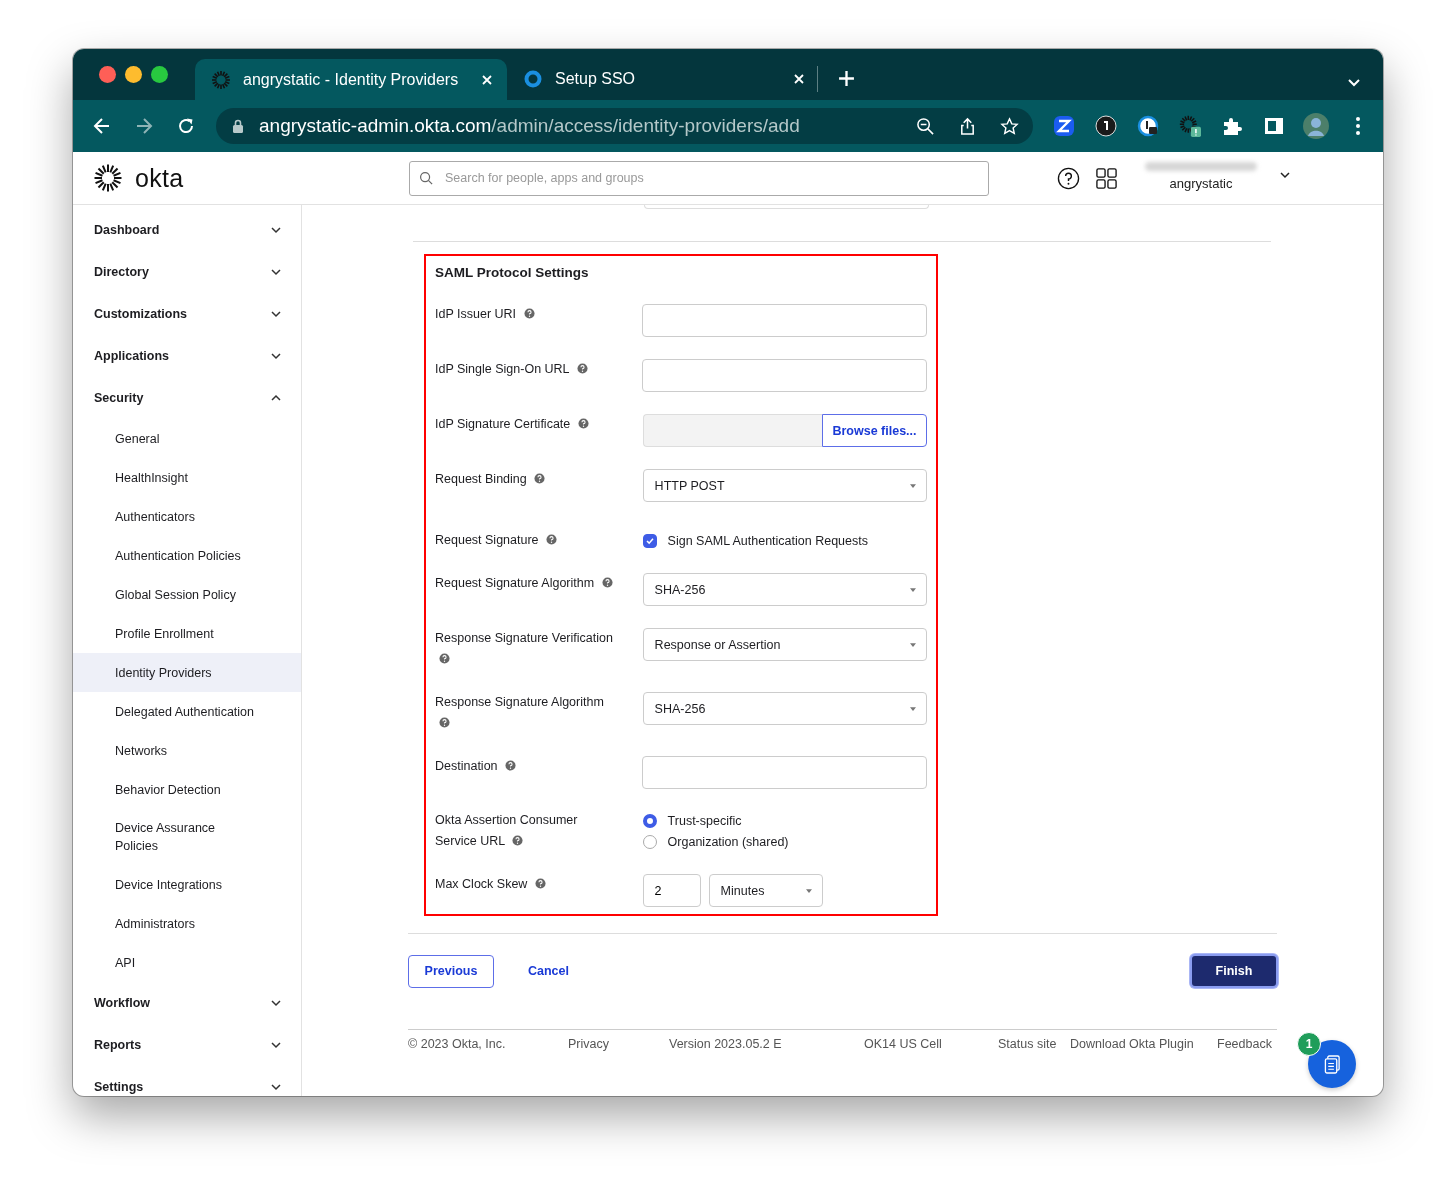  Describe the element at coordinates (451, 971) in the screenshot. I see `previous-button: Previous` at that location.